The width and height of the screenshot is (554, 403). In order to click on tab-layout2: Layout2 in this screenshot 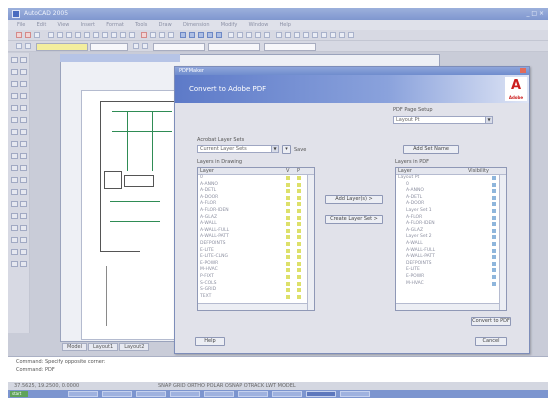, I will do `click(134, 347)`.